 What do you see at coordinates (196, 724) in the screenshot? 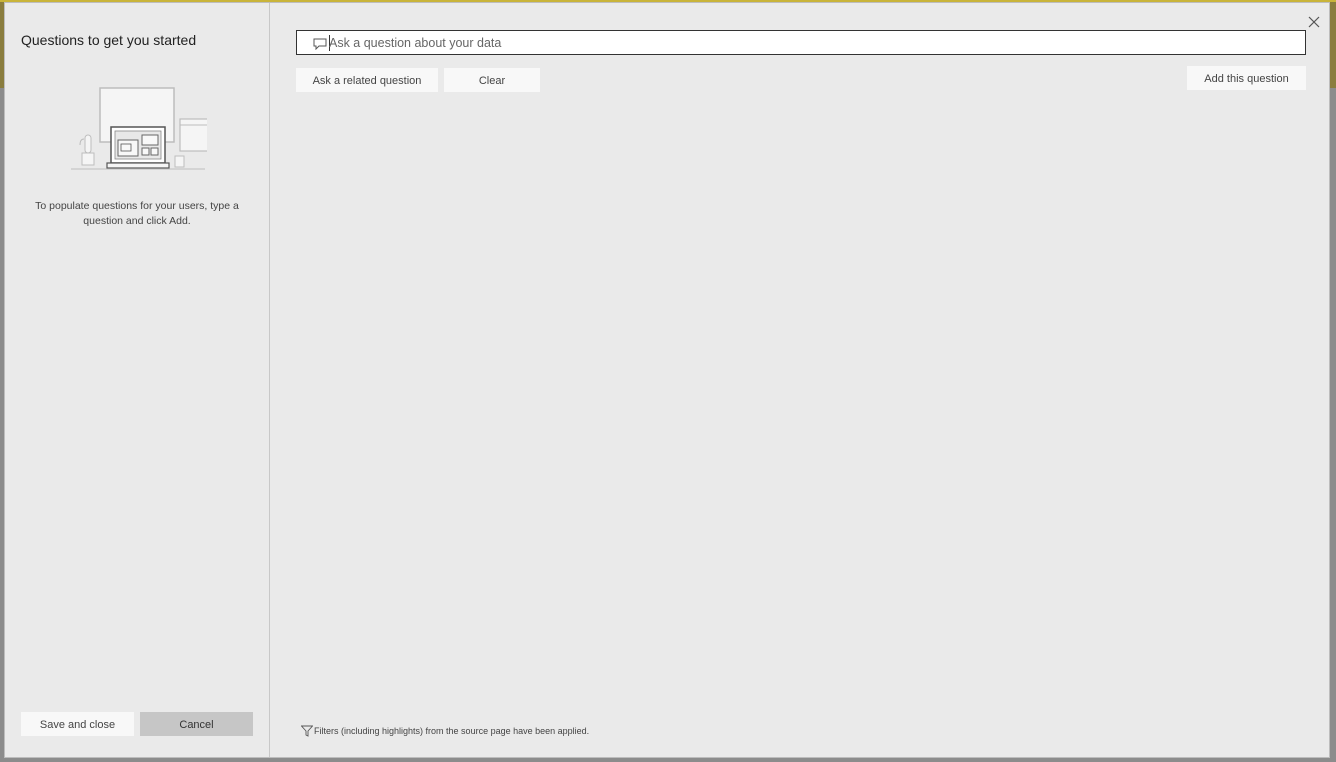
I see `cancel-button: Cancel` at bounding box center [196, 724].